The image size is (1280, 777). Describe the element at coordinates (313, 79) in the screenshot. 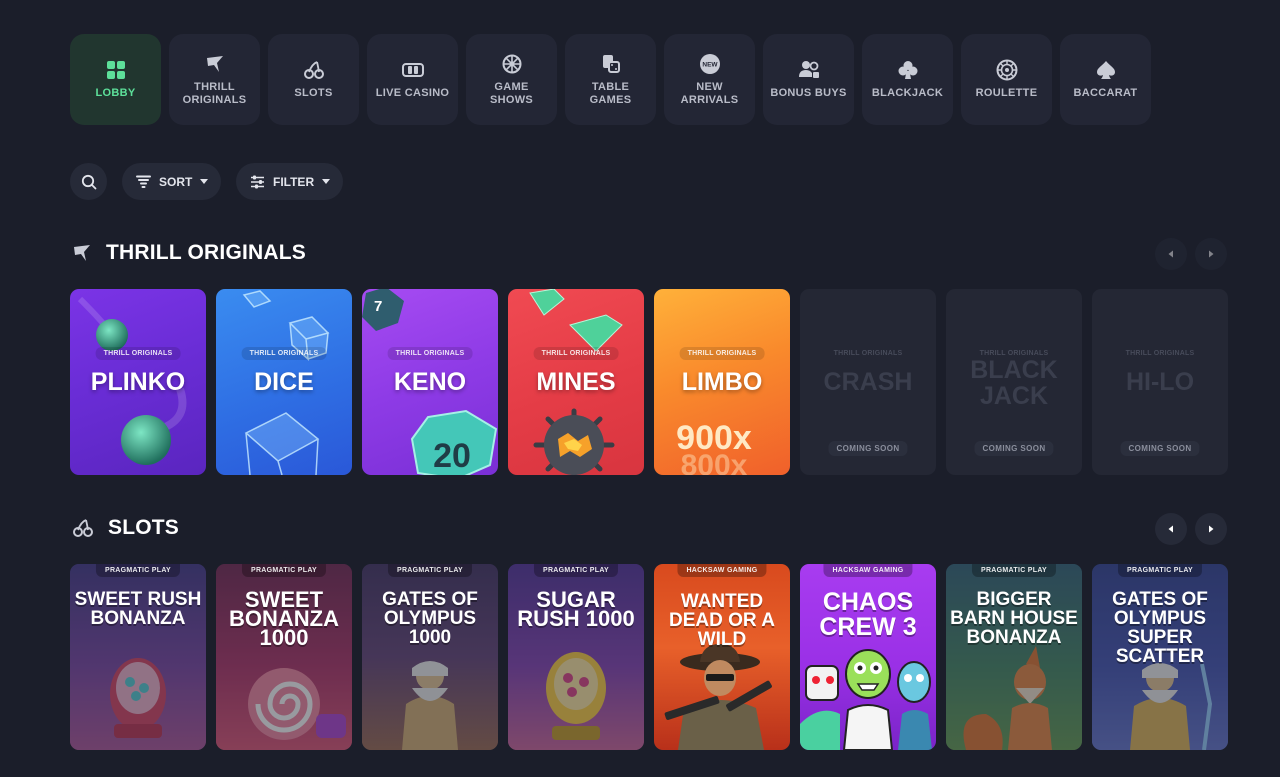

I see `category-slots: SLOTS` at that location.